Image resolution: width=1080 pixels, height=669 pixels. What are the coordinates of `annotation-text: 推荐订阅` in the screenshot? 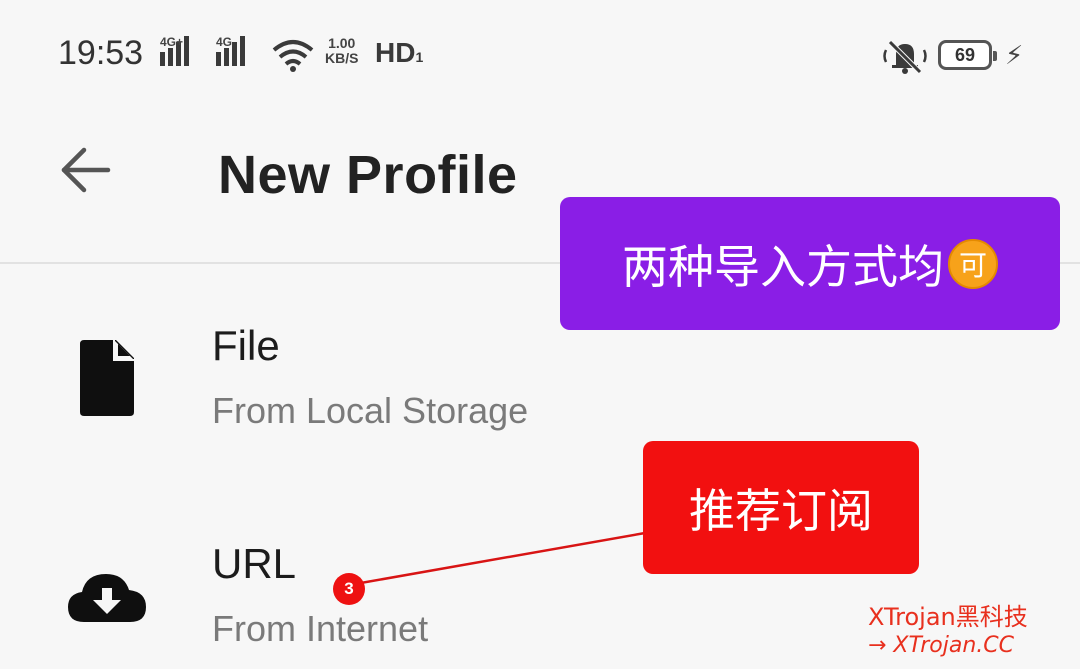 It's located at (781, 510).